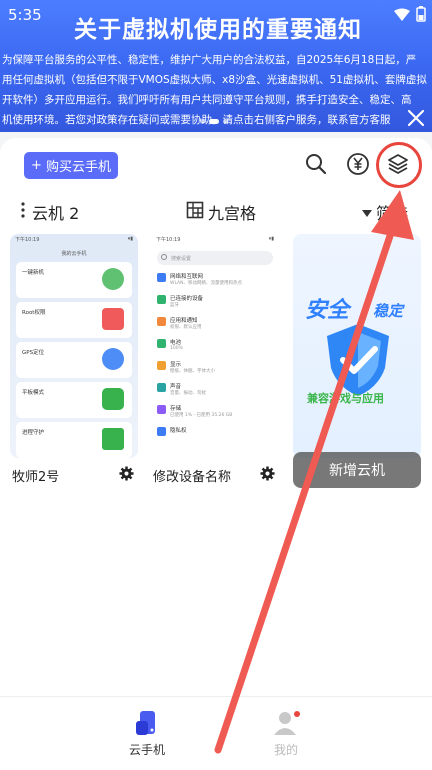  Describe the element at coordinates (78, 167) in the screenshot. I see `buy-cloud-phone-label: 购买云手机` at that location.